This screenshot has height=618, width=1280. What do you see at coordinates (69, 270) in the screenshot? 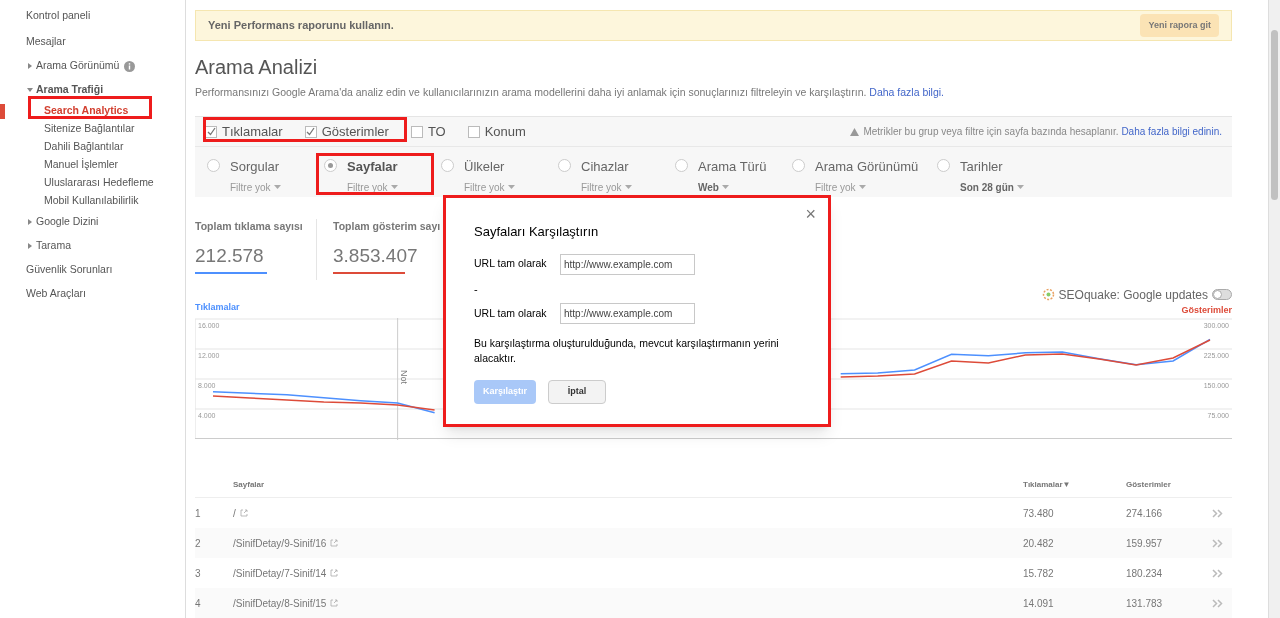
I see `sidebar-item: Güvenlik Sorunları` at bounding box center [69, 270].